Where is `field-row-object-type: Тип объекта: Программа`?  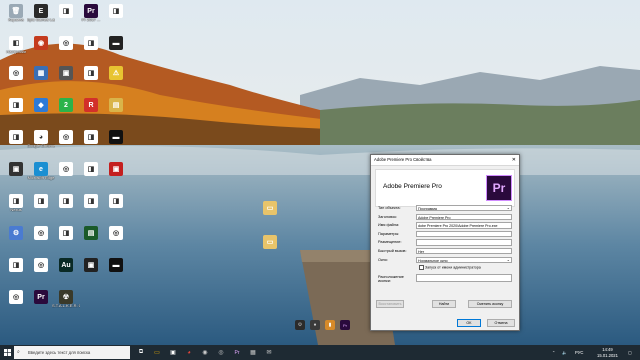 field-row-object-type: Тип объекта: Программа is located at coordinates (446, 209).